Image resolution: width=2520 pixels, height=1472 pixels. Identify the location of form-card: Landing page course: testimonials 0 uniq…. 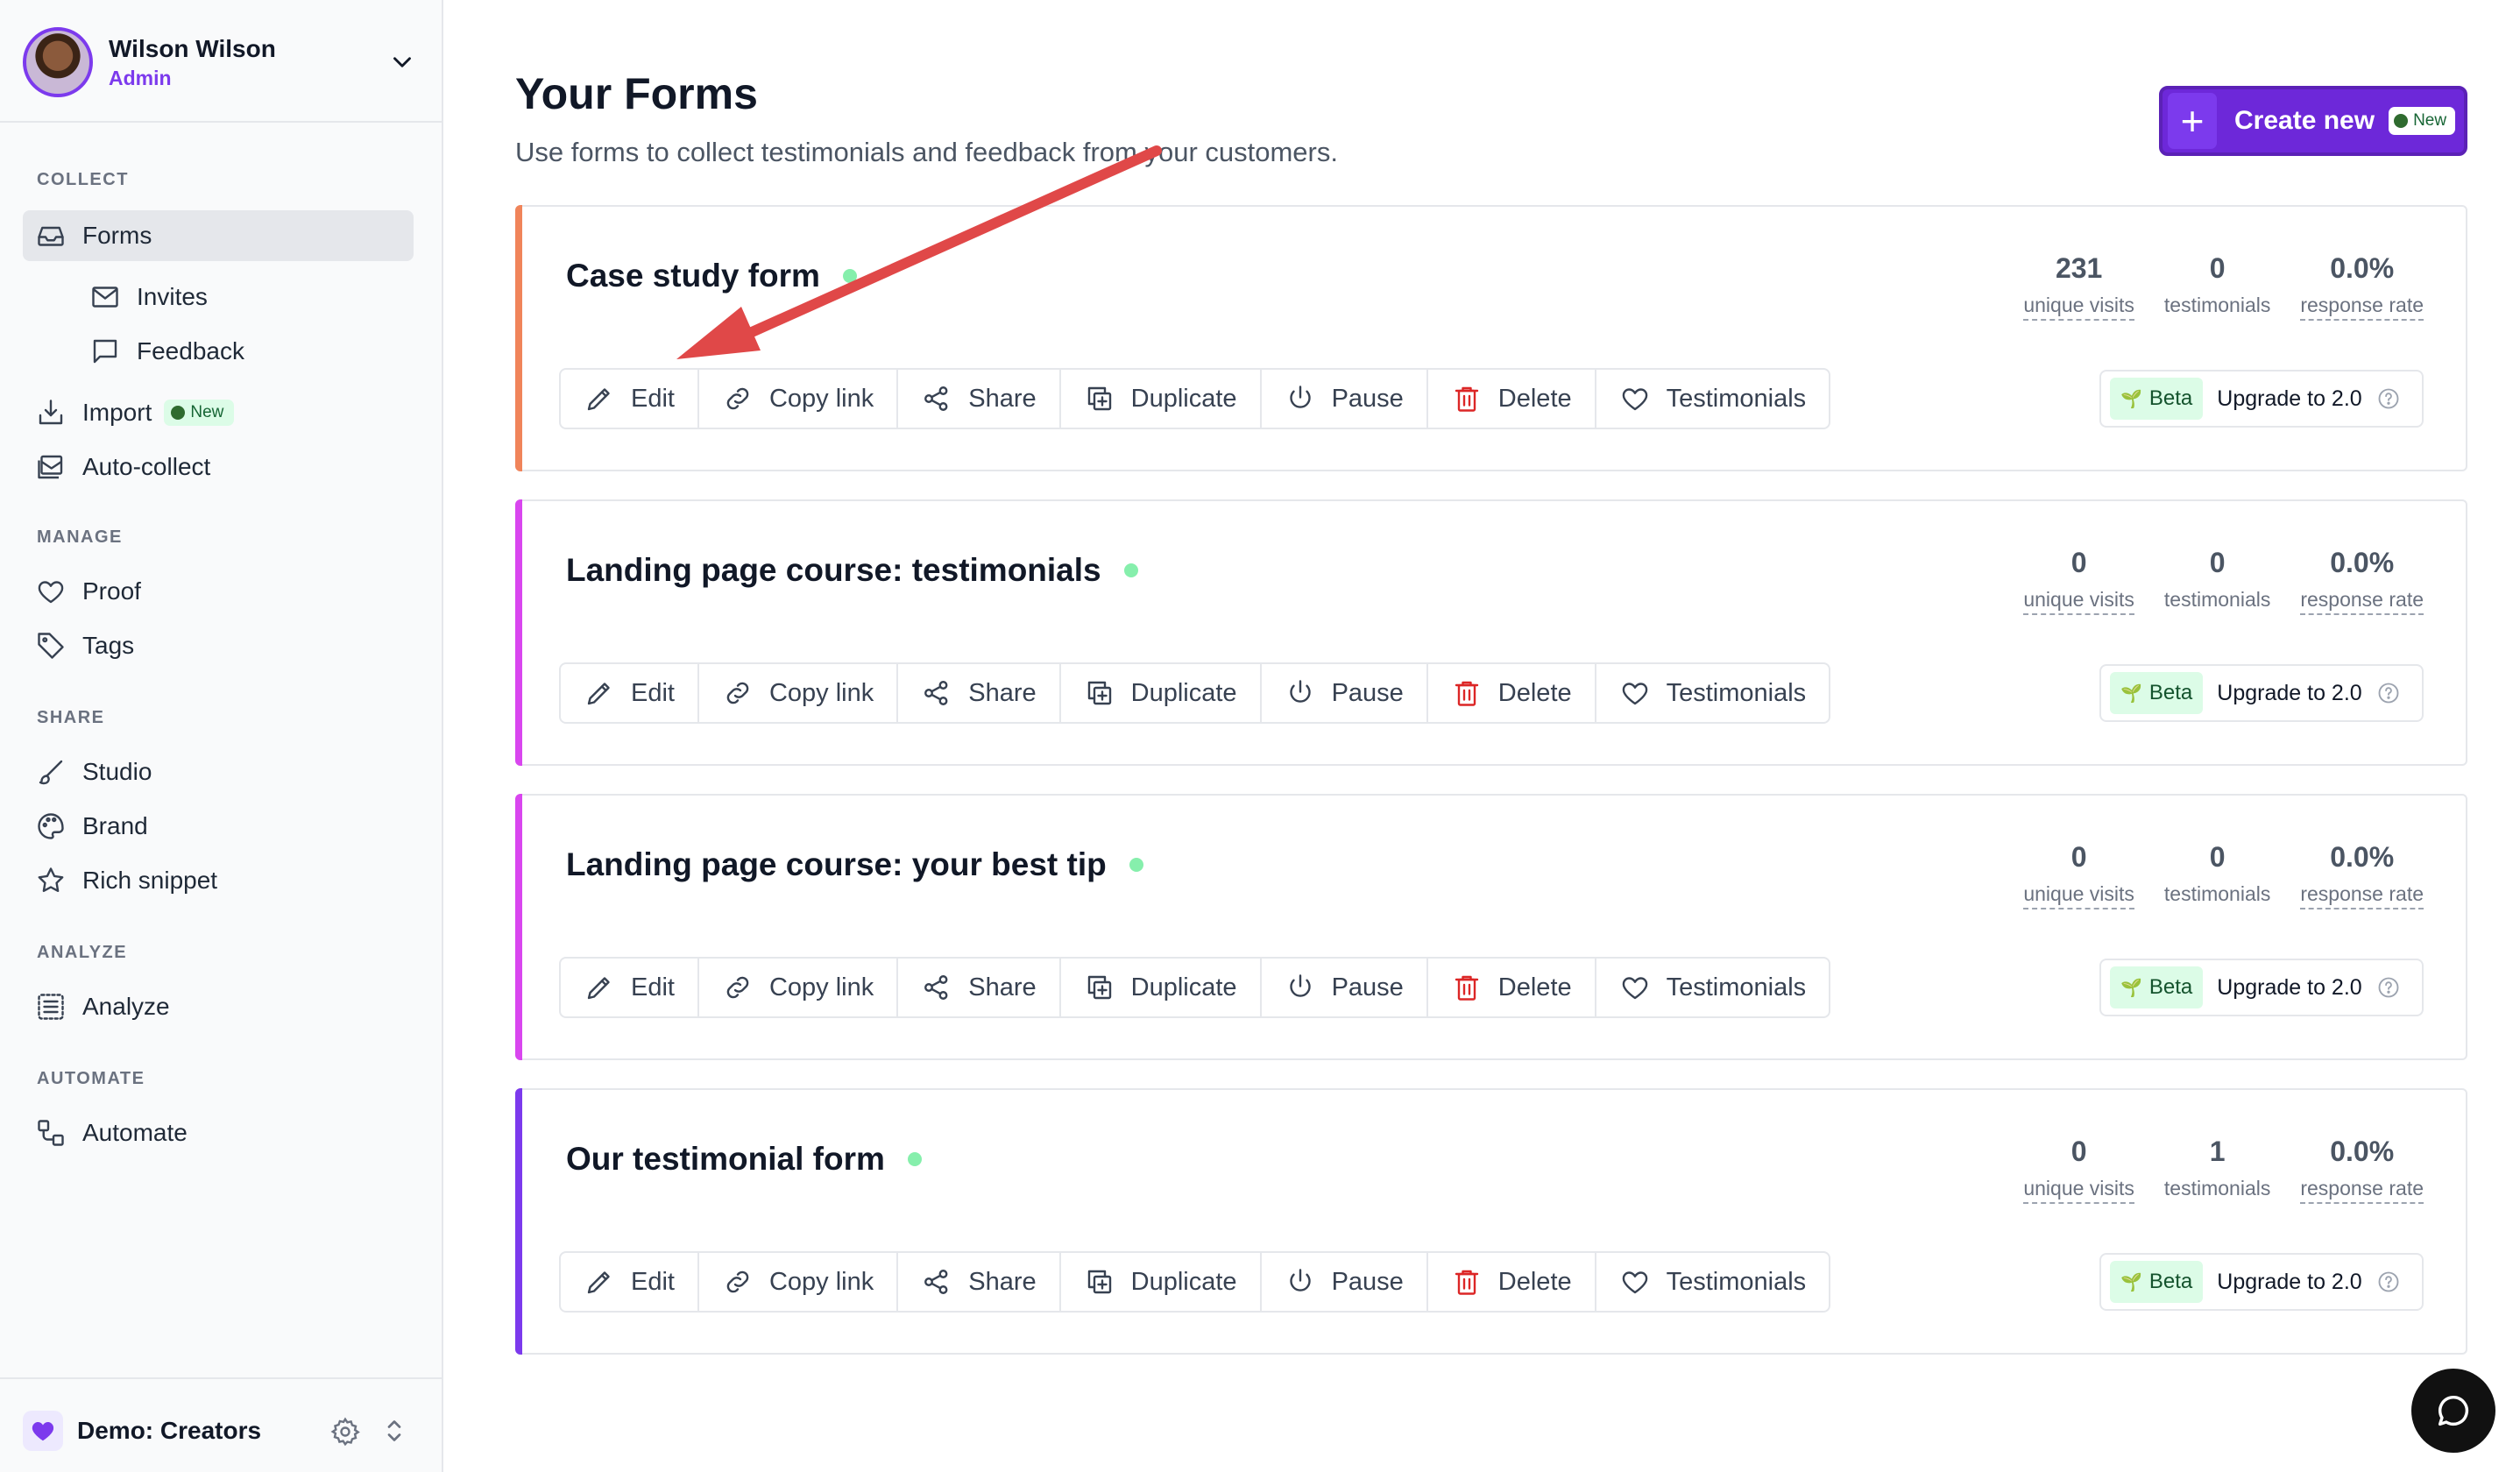
(1491, 632).